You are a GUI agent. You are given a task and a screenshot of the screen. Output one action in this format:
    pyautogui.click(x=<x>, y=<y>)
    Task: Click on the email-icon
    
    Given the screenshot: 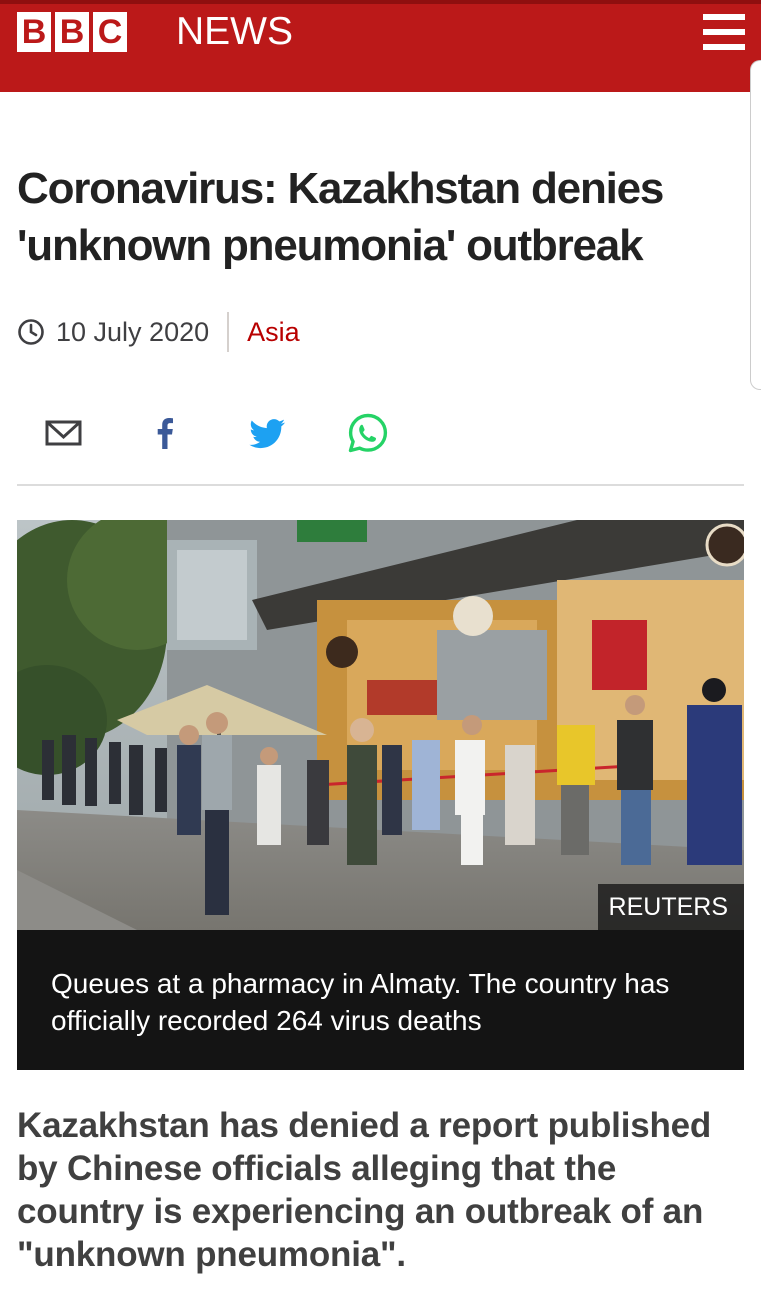 What is the action you would take?
    pyautogui.click(x=63, y=433)
    